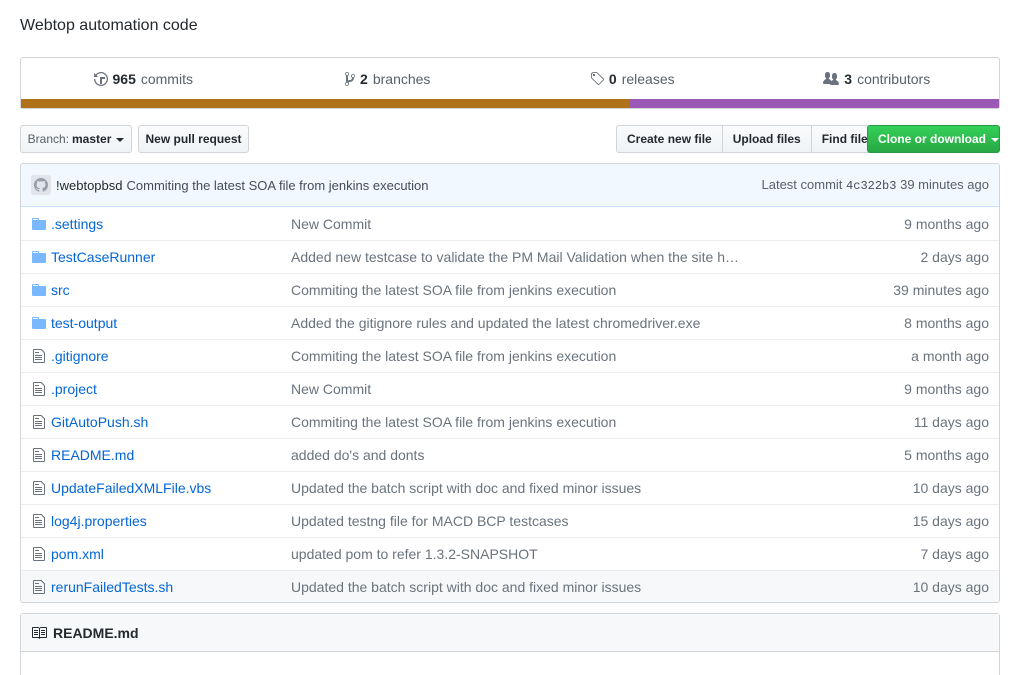 This screenshot has height=675, width=1028. Describe the element at coordinates (814, 103) in the screenshot. I see `language-segment` at that location.